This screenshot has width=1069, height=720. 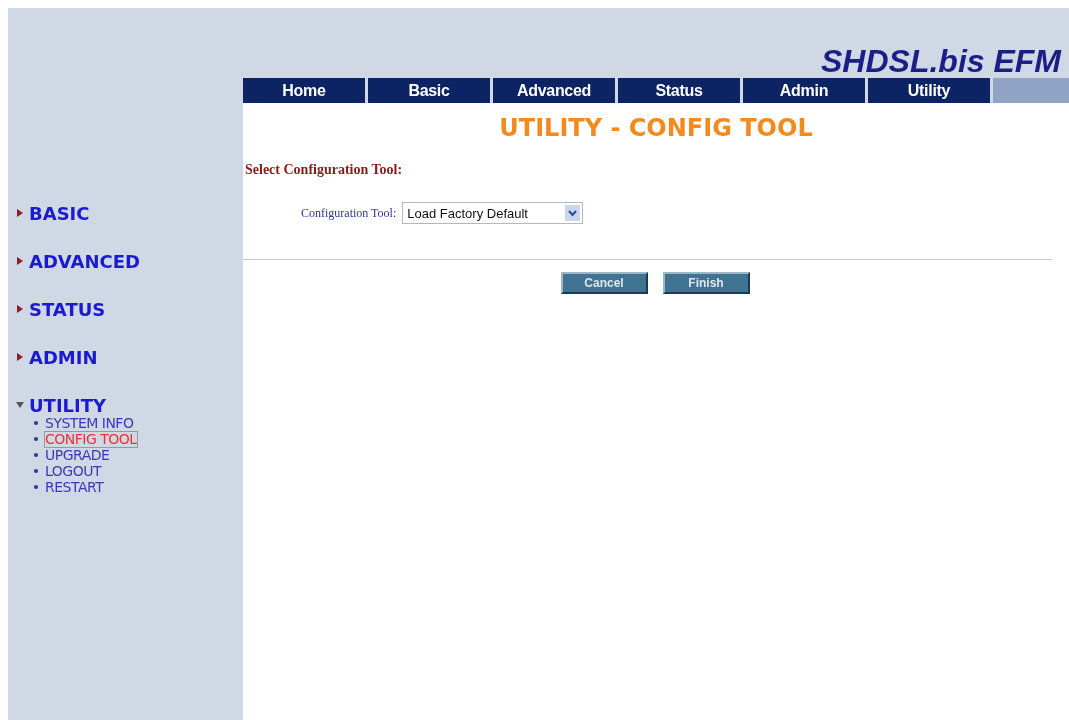 I want to click on form-button: Cancel, so click(x=604, y=283).